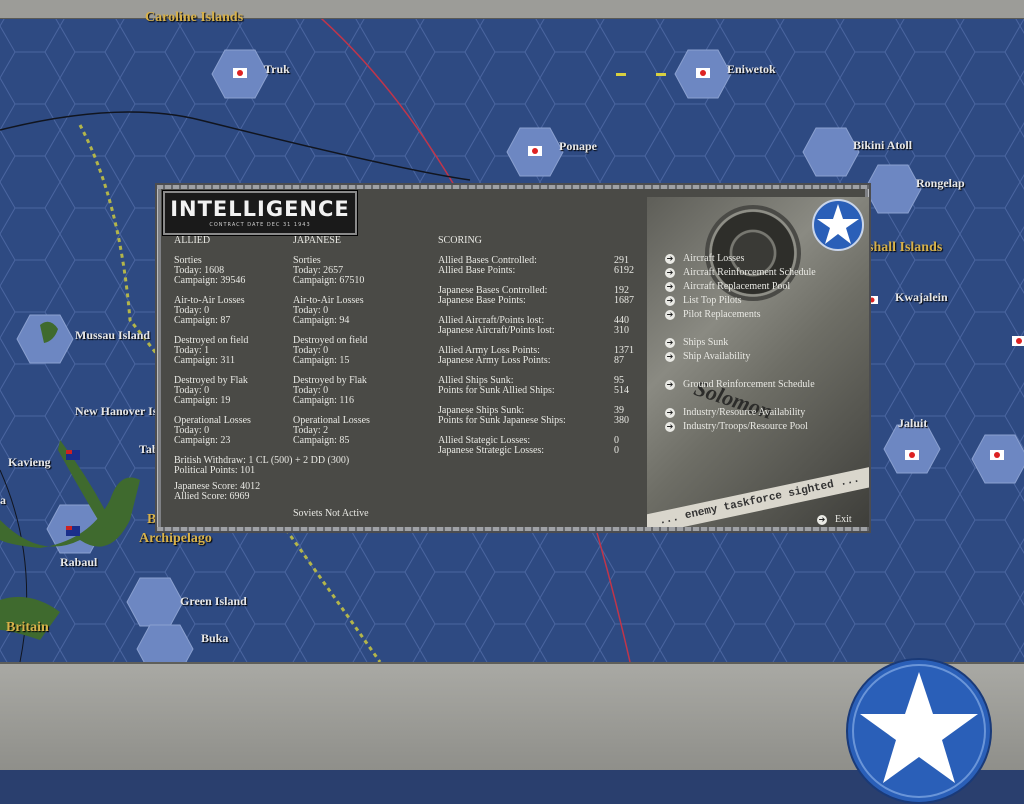  Describe the element at coordinates (3, 500) in the screenshot. I see `map-label-edge: a` at that location.